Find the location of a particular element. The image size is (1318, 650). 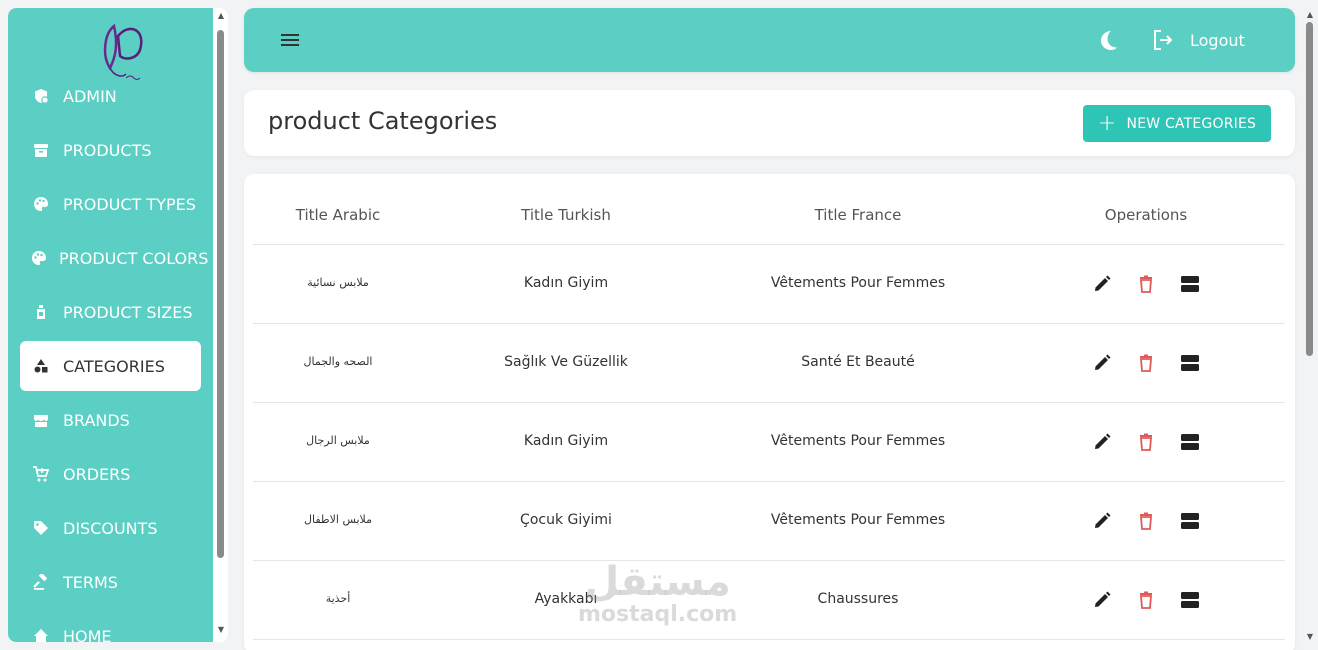

cart-icon is located at coordinates (41, 474).